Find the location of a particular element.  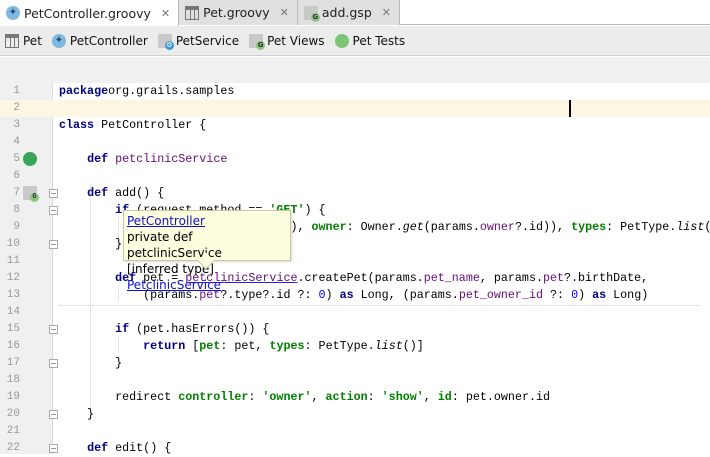

code-line: 4 is located at coordinates (355, 142).